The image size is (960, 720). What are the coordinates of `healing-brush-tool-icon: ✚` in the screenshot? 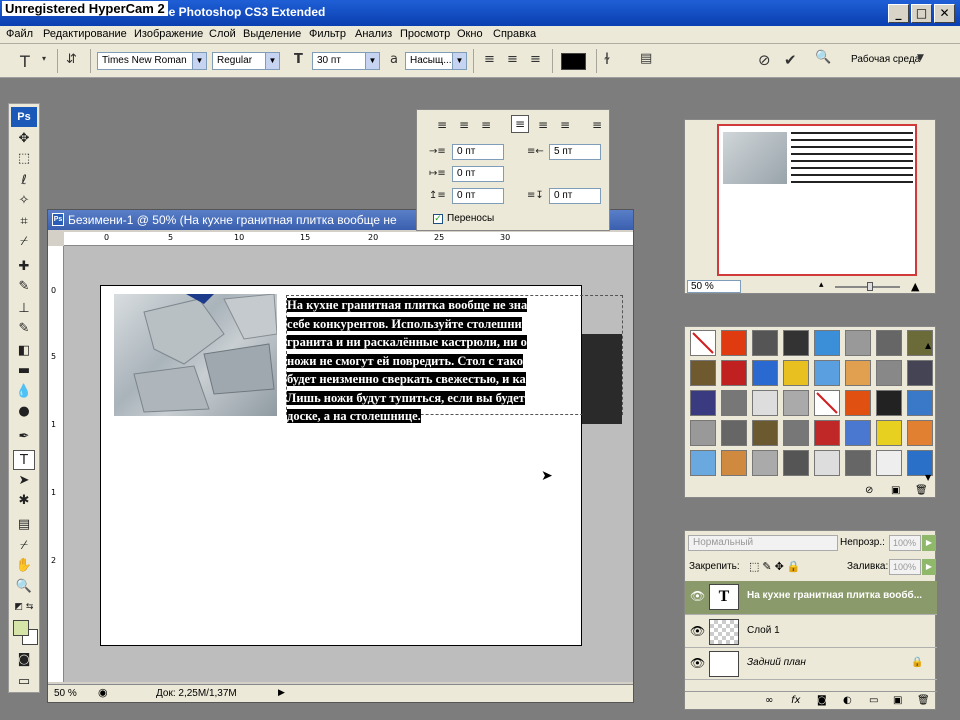 It's located at (24, 267).